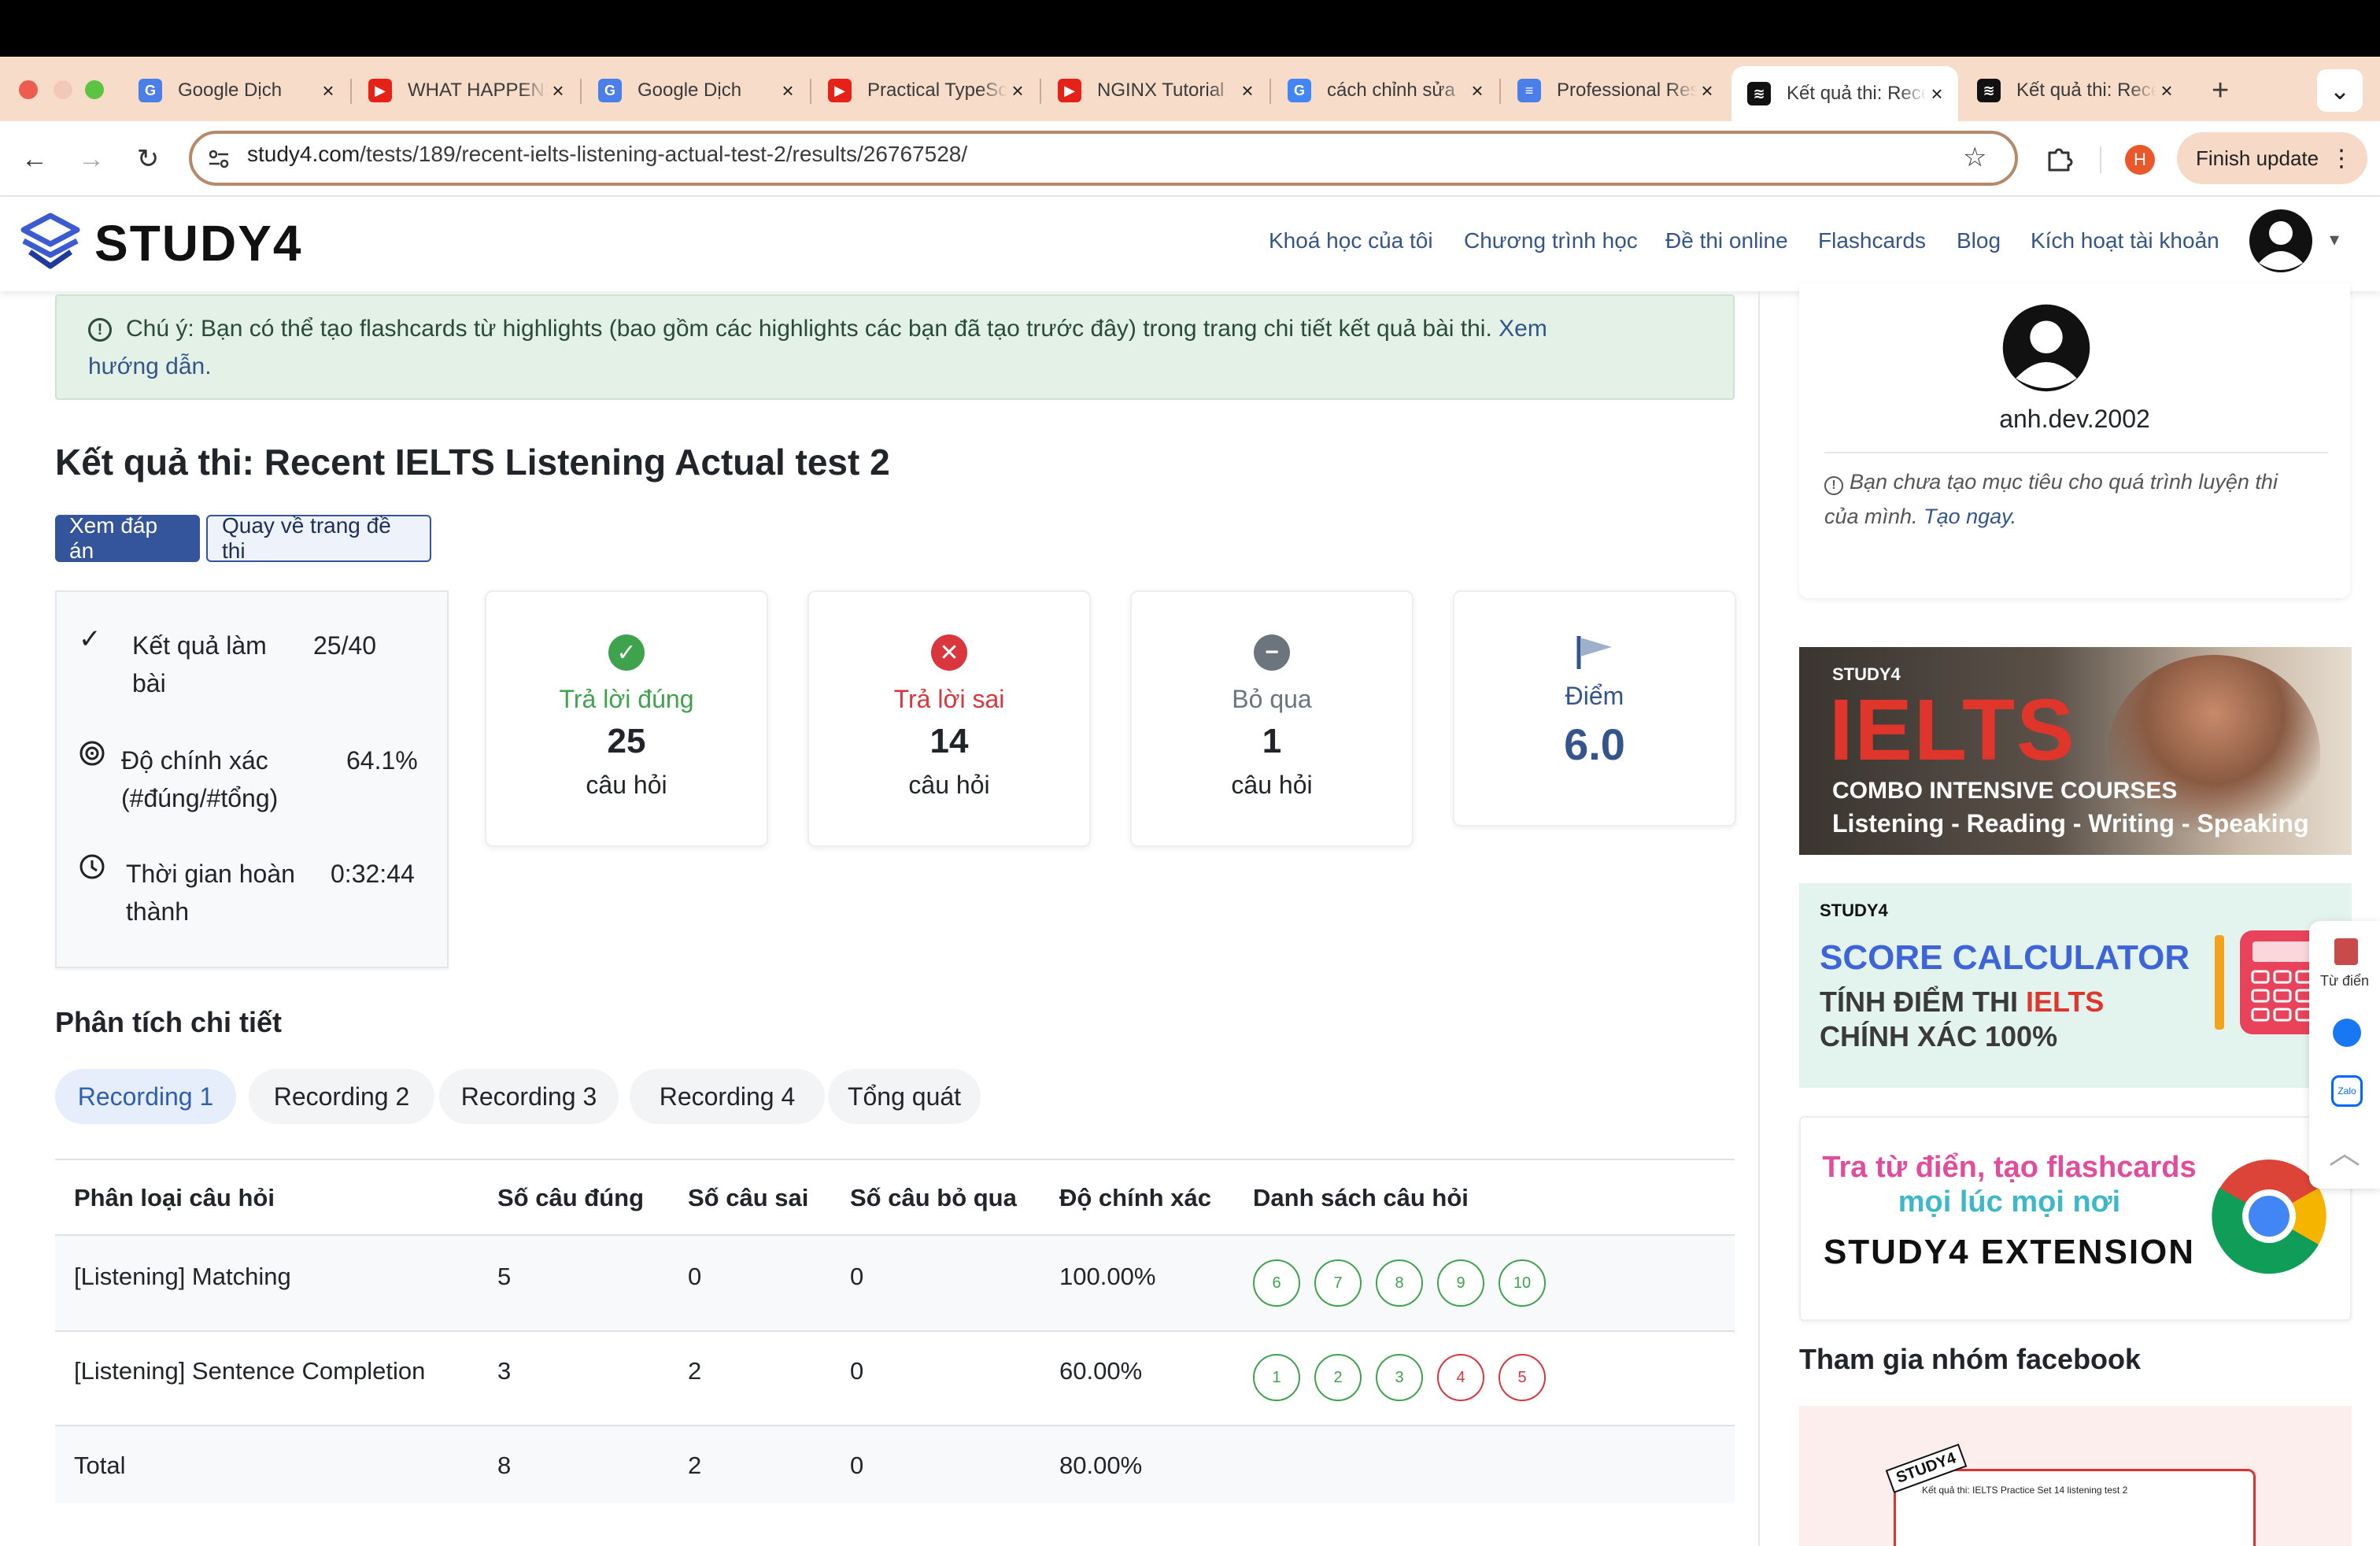  I want to click on tab-recording: Tổng quát, so click(905, 1096).